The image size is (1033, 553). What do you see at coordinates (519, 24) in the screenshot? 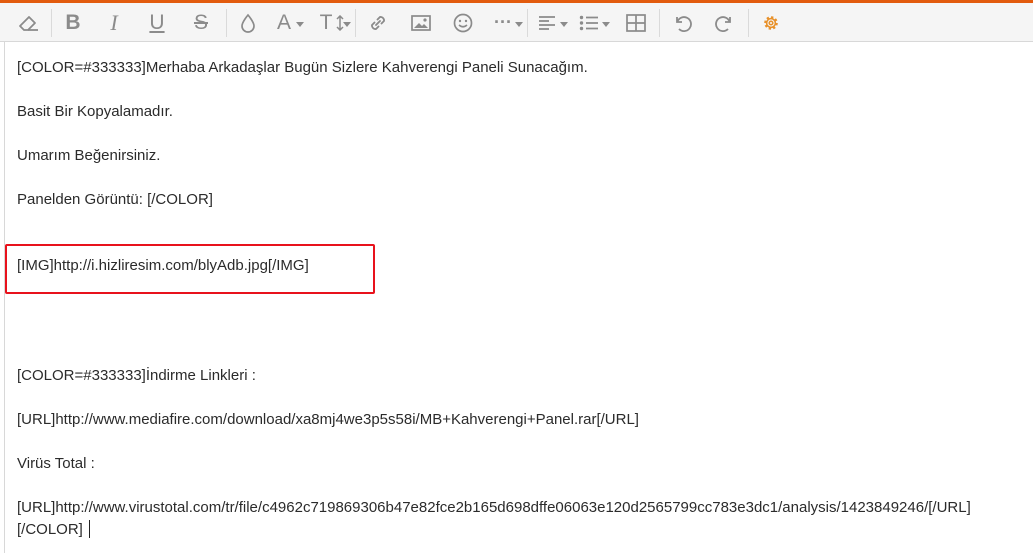
I see `more-options-caret-icon` at bounding box center [519, 24].